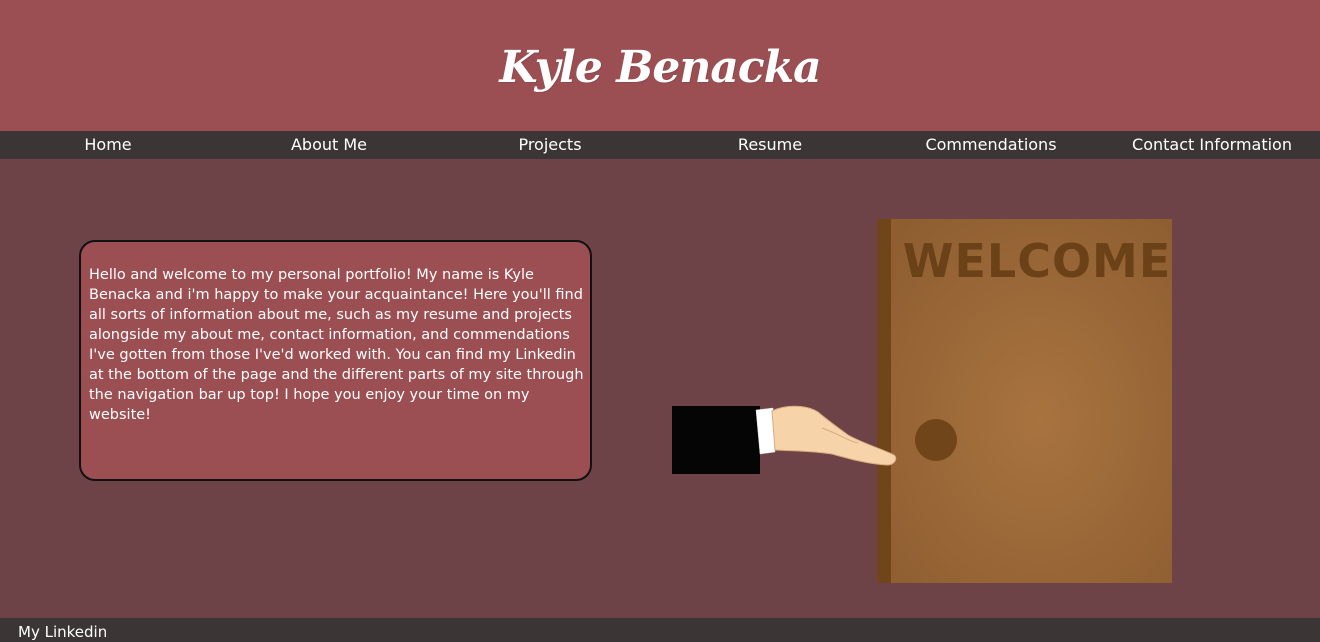 Image resolution: width=1320 pixels, height=642 pixels. I want to click on nav-item-projects: Projects, so click(549, 145).